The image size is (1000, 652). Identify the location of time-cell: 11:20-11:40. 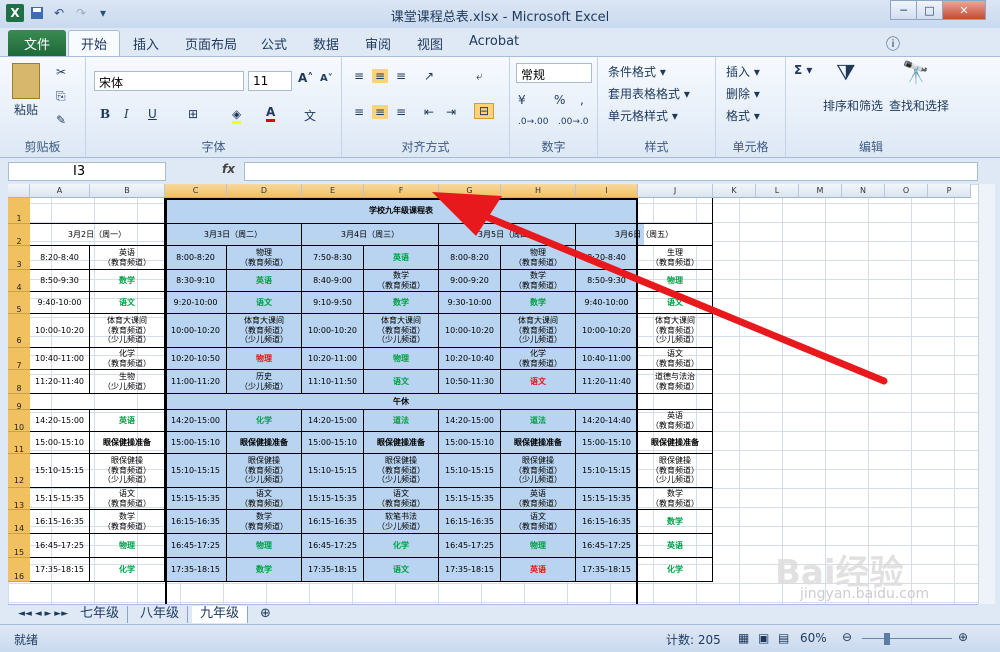
(60, 382).